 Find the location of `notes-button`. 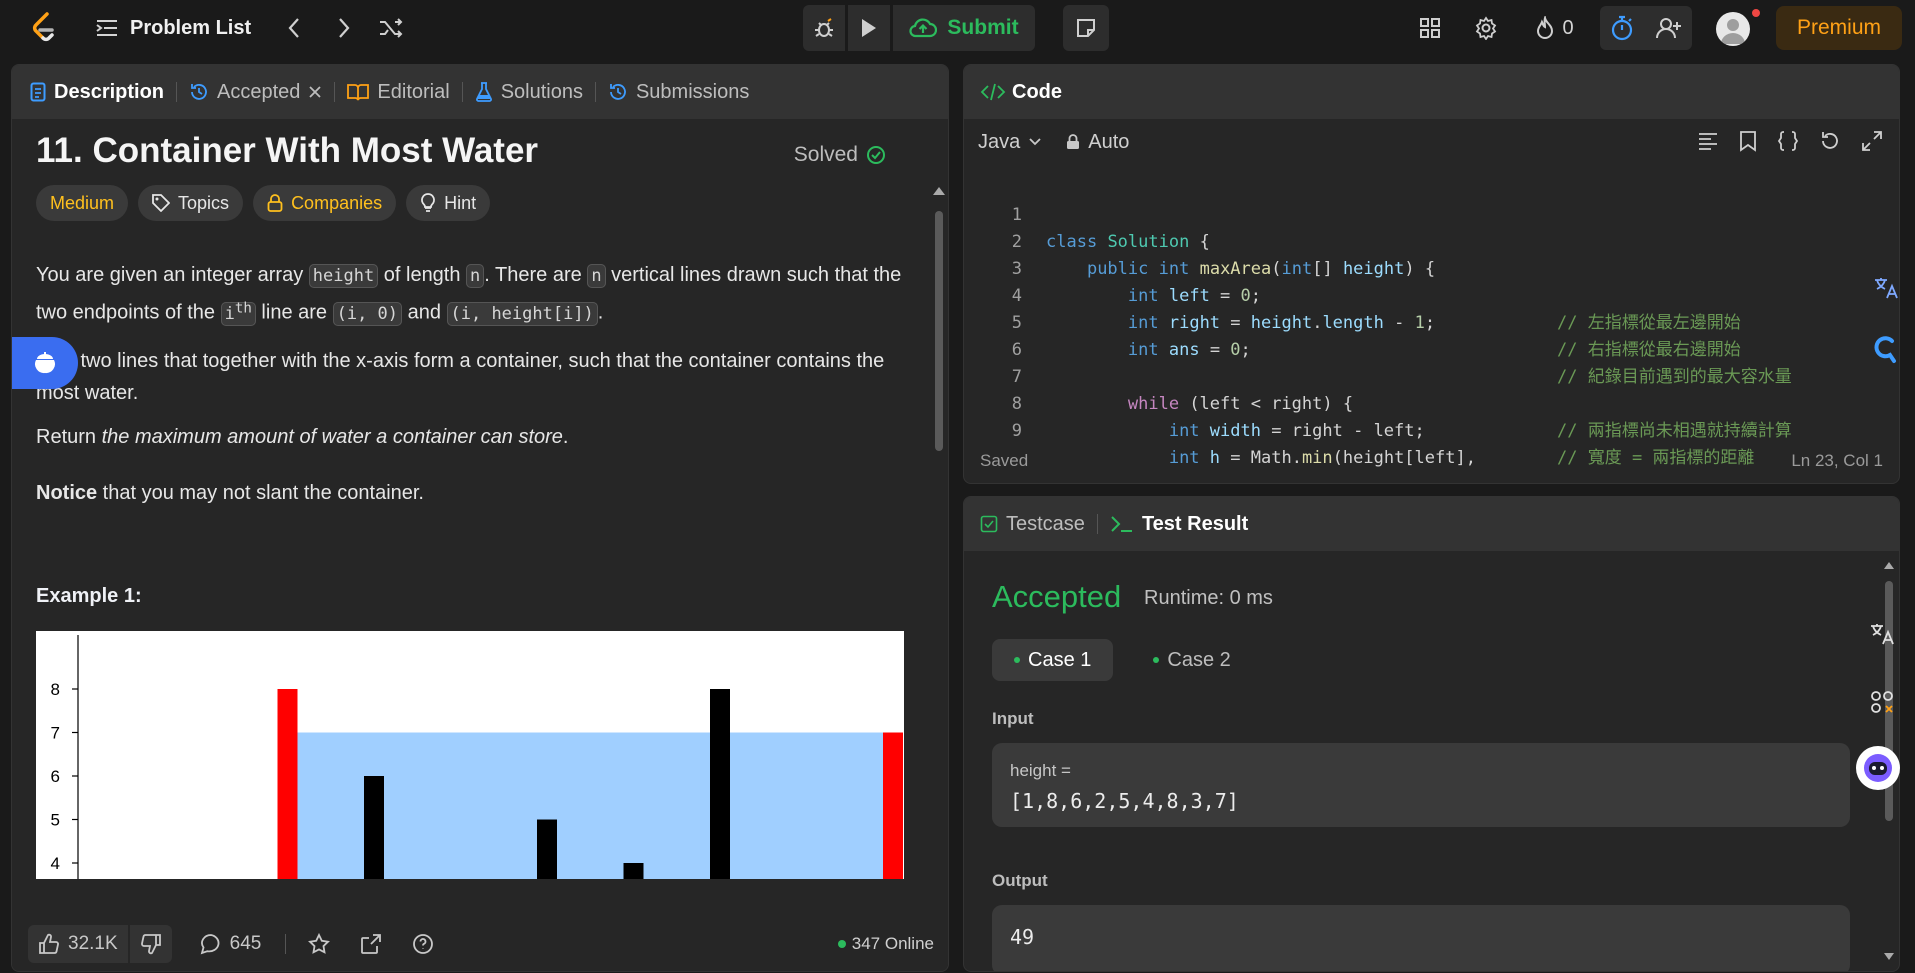

notes-button is located at coordinates (1086, 28).